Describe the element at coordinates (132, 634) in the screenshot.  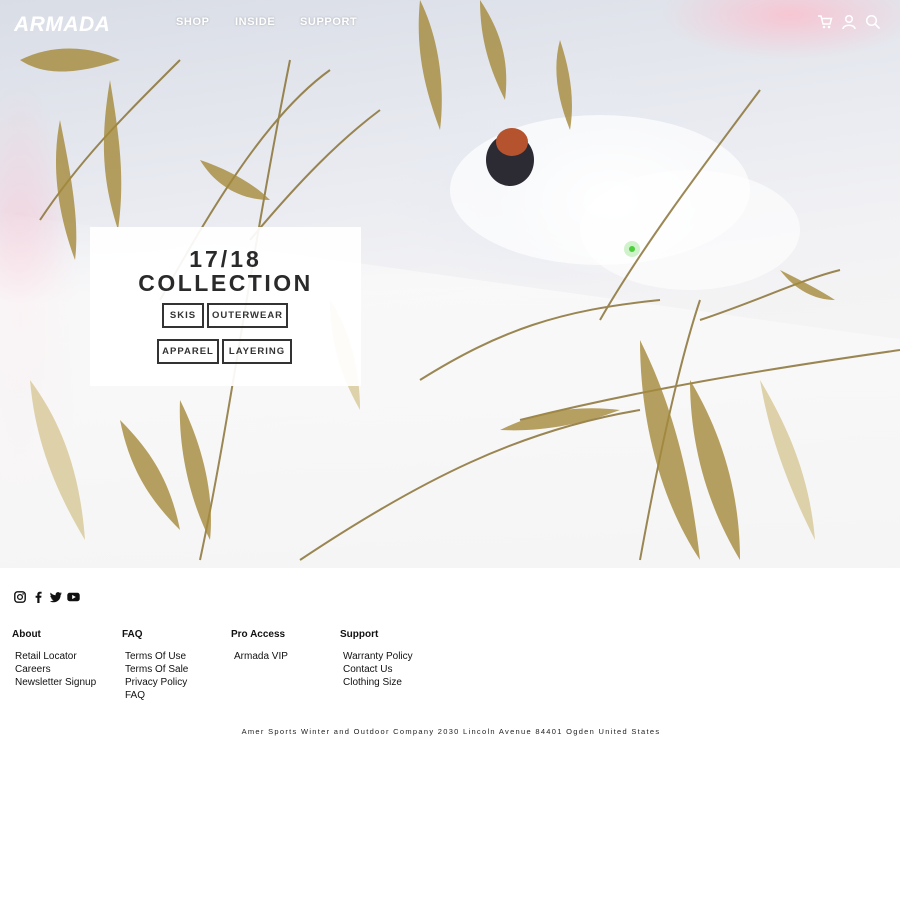
I see `footer-faq-title: FAQ` at that location.